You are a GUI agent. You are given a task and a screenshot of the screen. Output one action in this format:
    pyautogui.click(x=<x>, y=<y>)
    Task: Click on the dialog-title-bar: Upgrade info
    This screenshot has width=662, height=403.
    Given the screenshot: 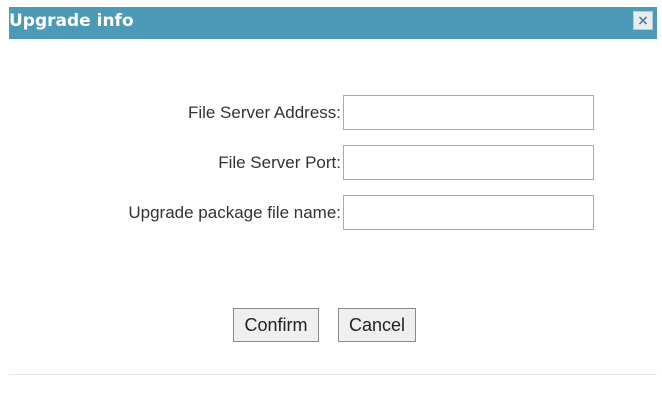 What is the action you would take?
    pyautogui.click(x=333, y=23)
    